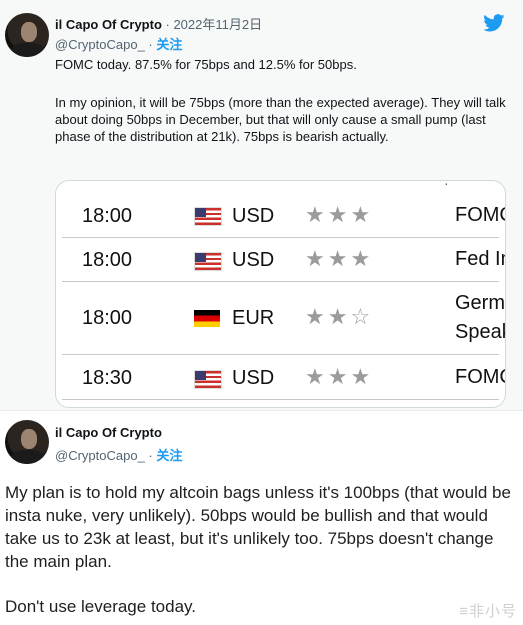  Describe the element at coordinates (283, 215) in the screenshot. I see `table-row: 18:00 USD ★★★ FOMC` at that location.